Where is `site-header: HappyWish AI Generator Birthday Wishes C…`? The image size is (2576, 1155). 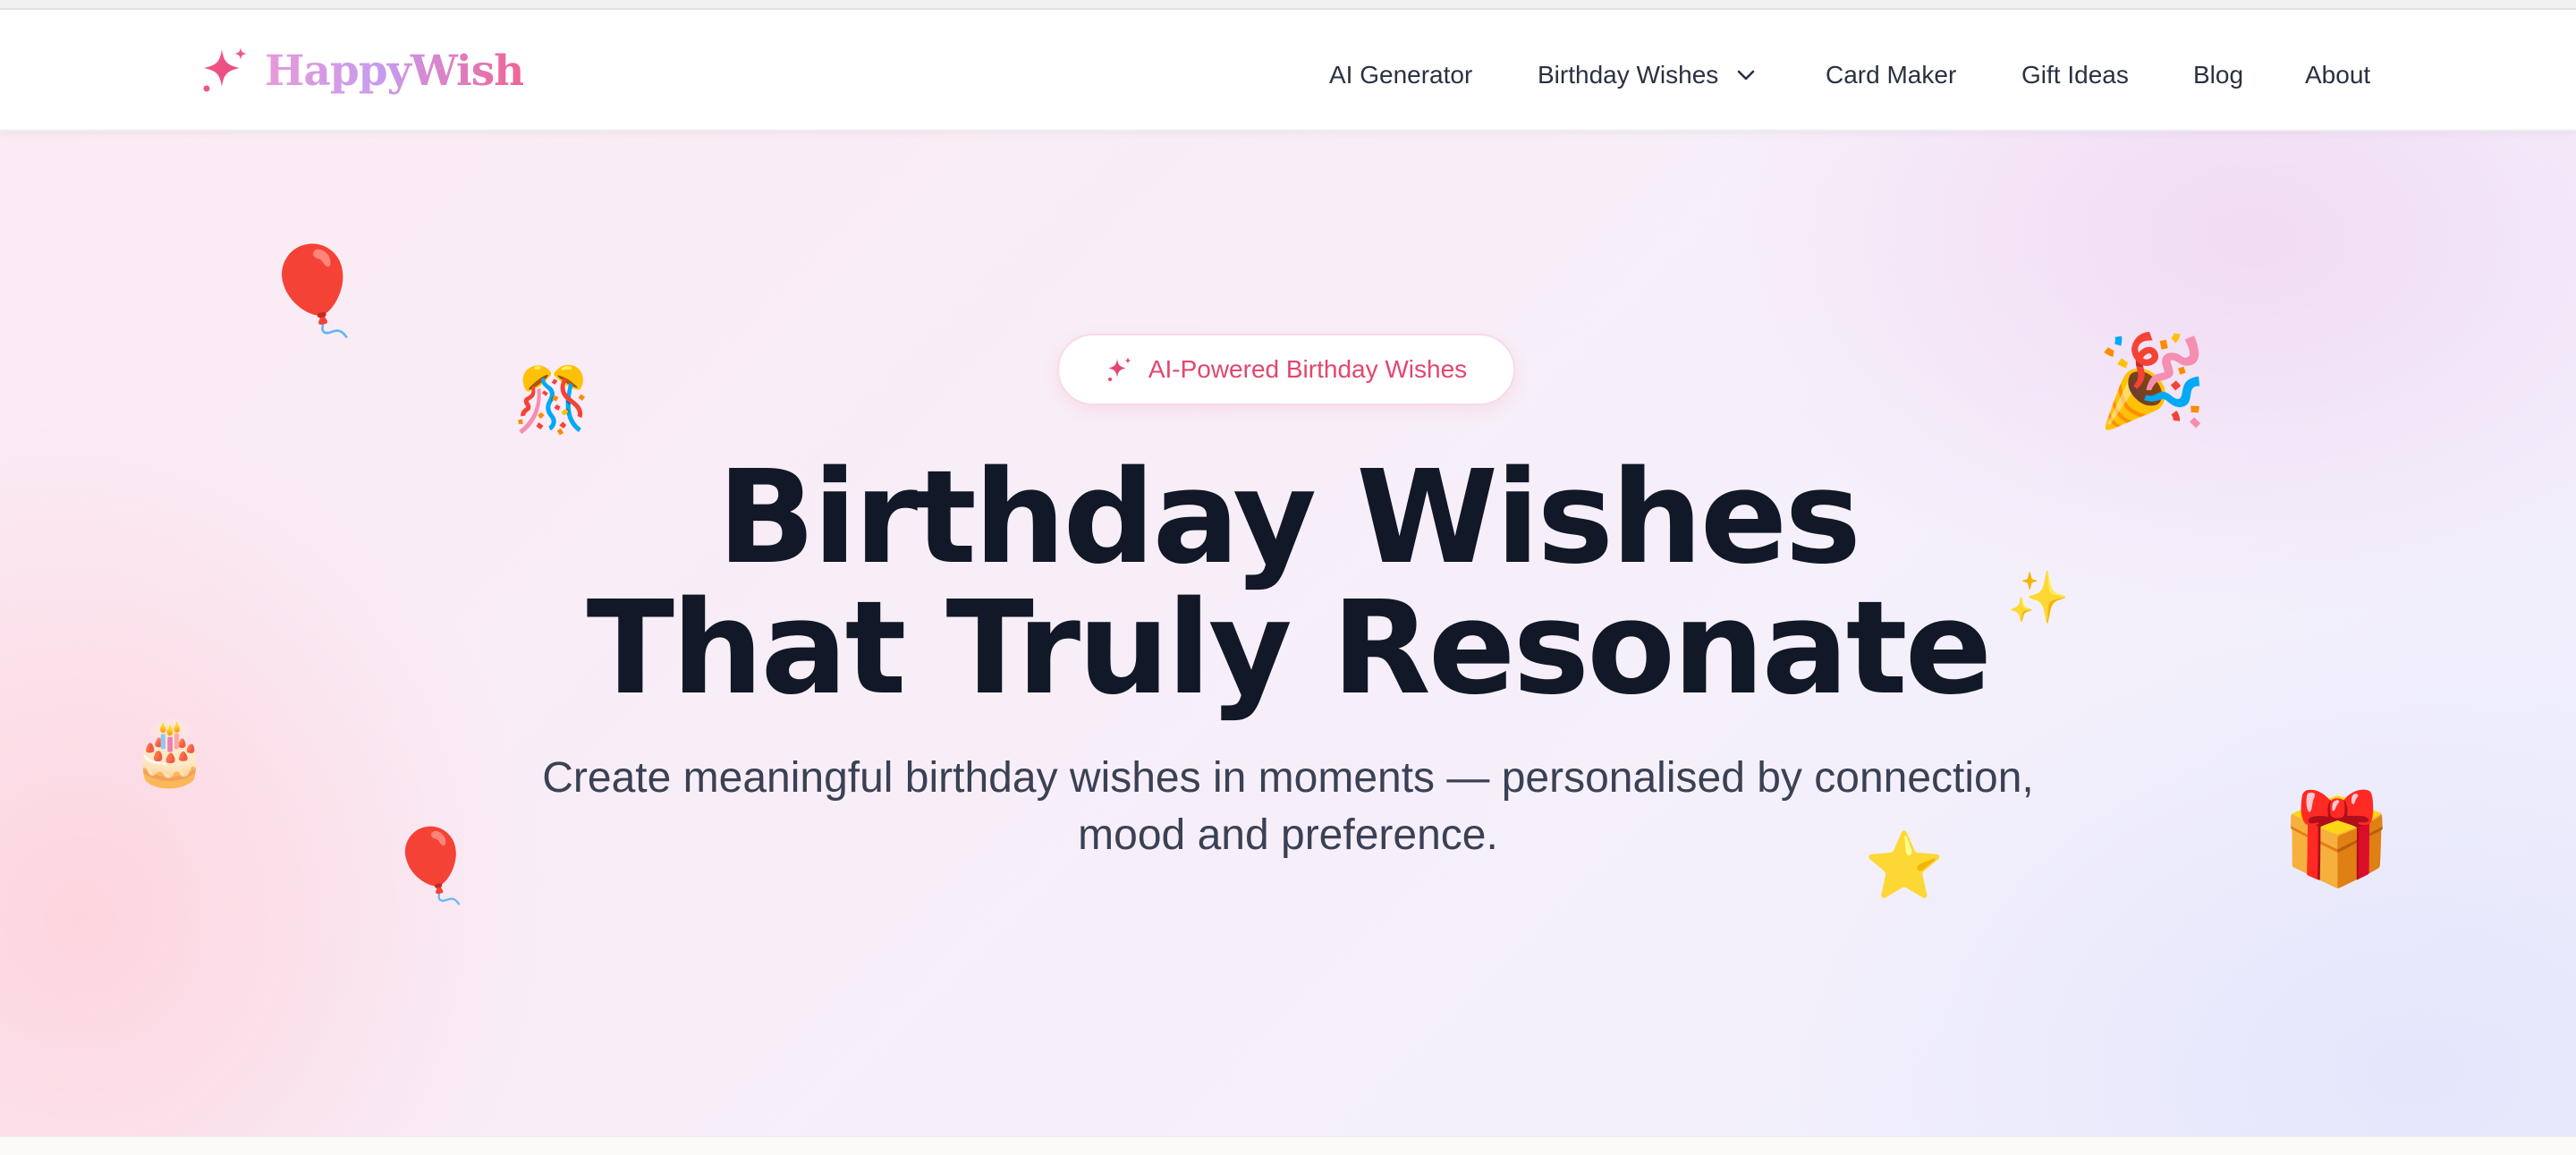 site-header: HappyWish AI Generator Birthday Wishes C… is located at coordinates (1288, 71).